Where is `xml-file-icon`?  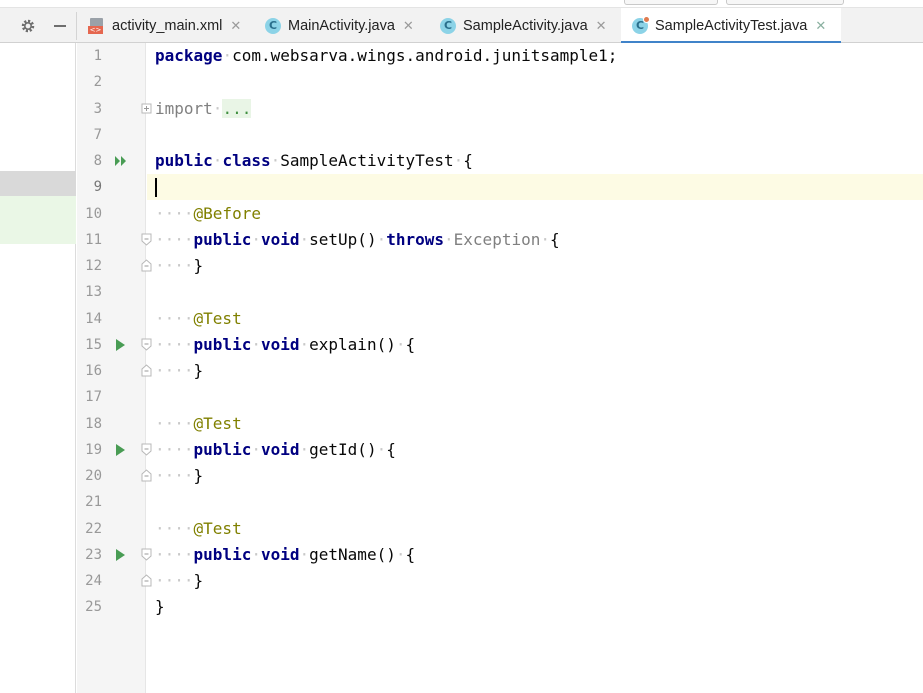
xml-file-icon is located at coordinates (97, 26).